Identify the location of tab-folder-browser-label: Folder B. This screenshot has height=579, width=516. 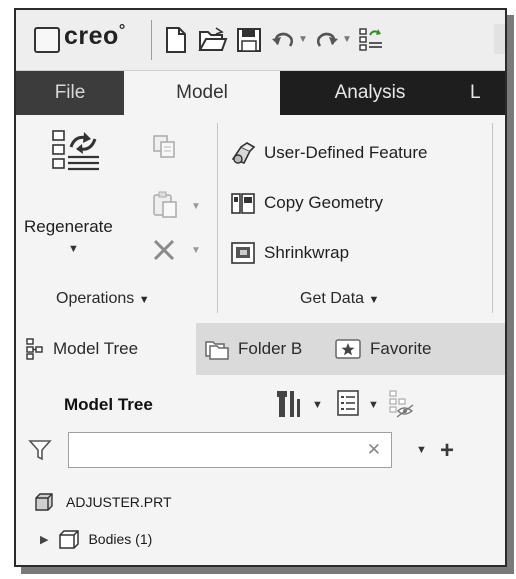
(270, 348).